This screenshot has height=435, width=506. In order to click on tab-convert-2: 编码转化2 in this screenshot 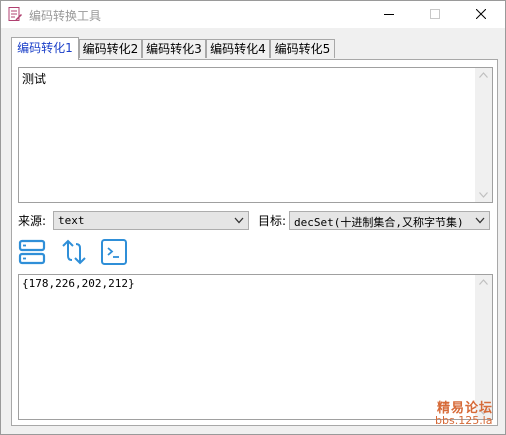, I will do `click(110, 48)`.